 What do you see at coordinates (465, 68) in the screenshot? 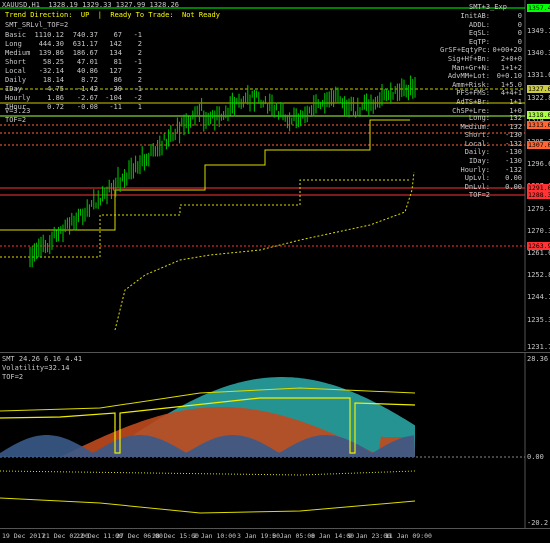
I see `setting-label: Man+Gr+N:` at bounding box center [465, 68].